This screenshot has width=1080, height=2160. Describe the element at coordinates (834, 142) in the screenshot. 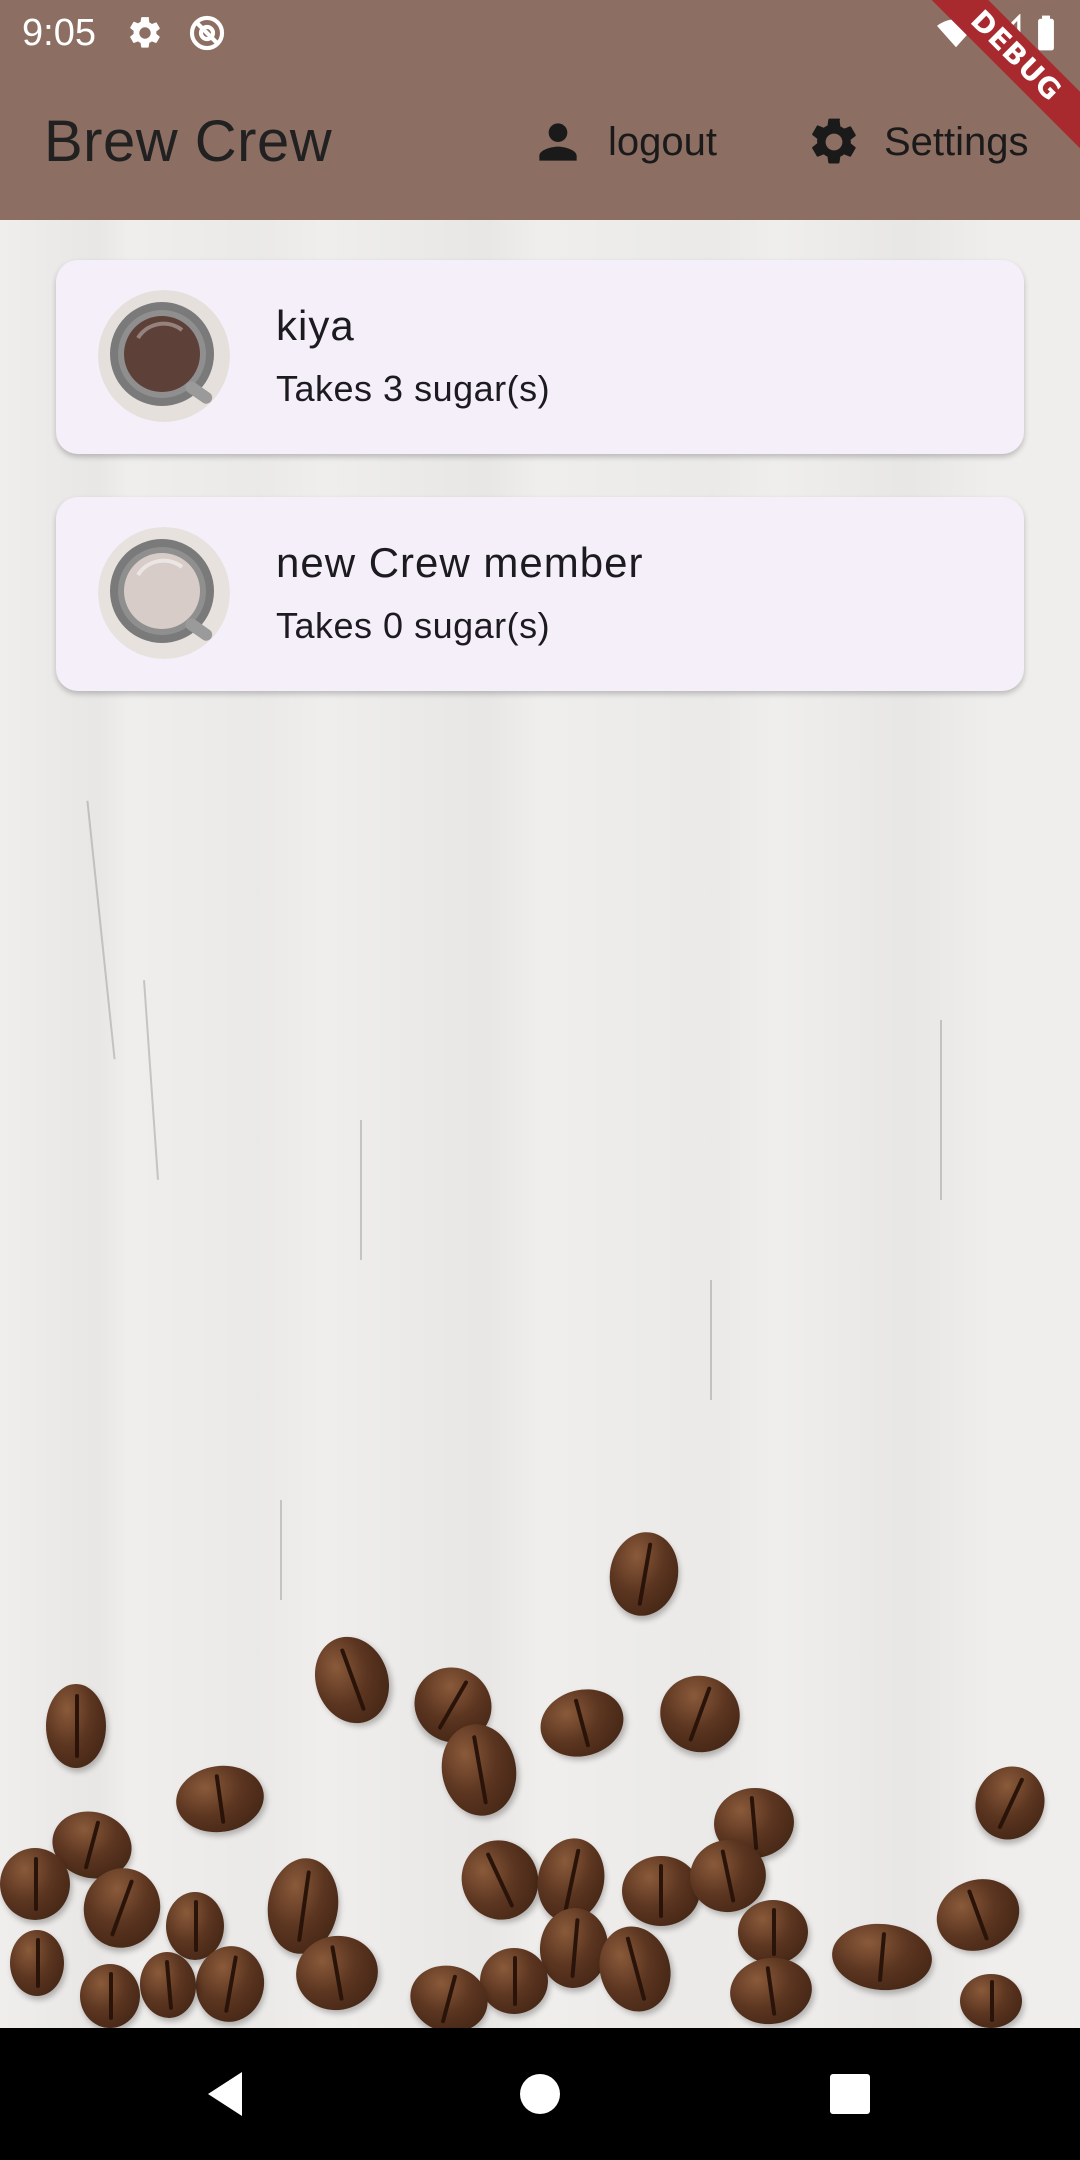

I see `settings-icon` at that location.